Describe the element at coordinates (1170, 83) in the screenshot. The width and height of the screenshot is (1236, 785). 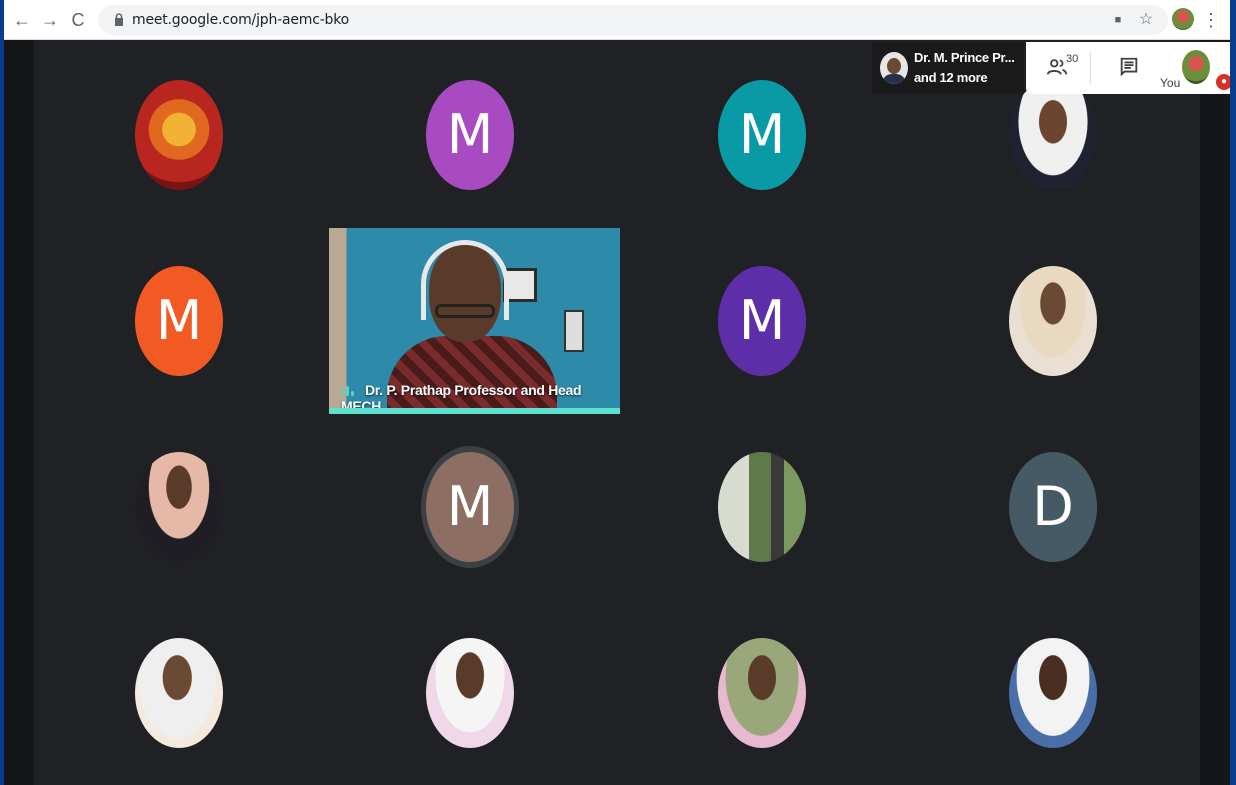
I see `you-label: You` at that location.